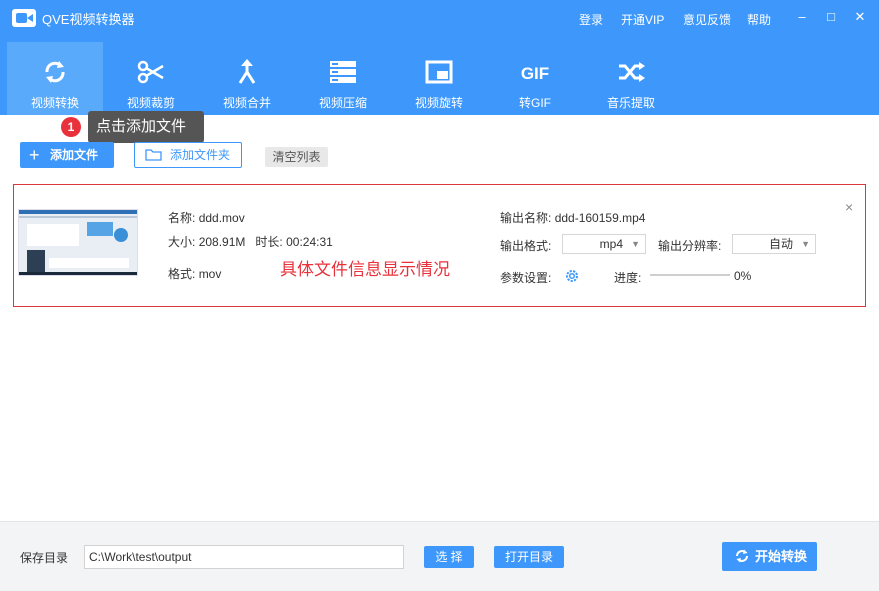 The height and width of the screenshot is (591, 879). I want to click on file-format-label: 格式:, so click(182, 274).